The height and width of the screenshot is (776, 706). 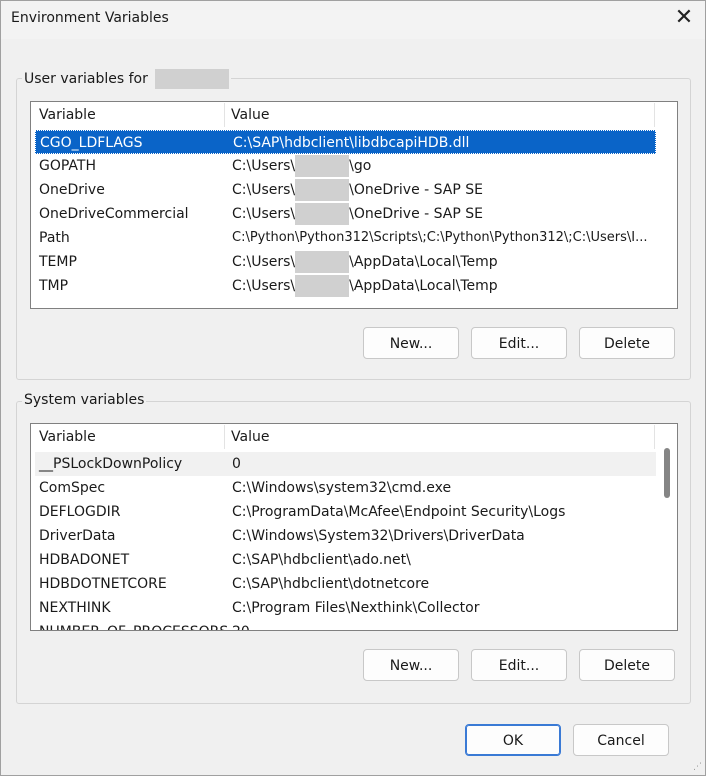 I want to click on variable-value: C:\Program Files\Nexthink\Collector, so click(x=356, y=608).